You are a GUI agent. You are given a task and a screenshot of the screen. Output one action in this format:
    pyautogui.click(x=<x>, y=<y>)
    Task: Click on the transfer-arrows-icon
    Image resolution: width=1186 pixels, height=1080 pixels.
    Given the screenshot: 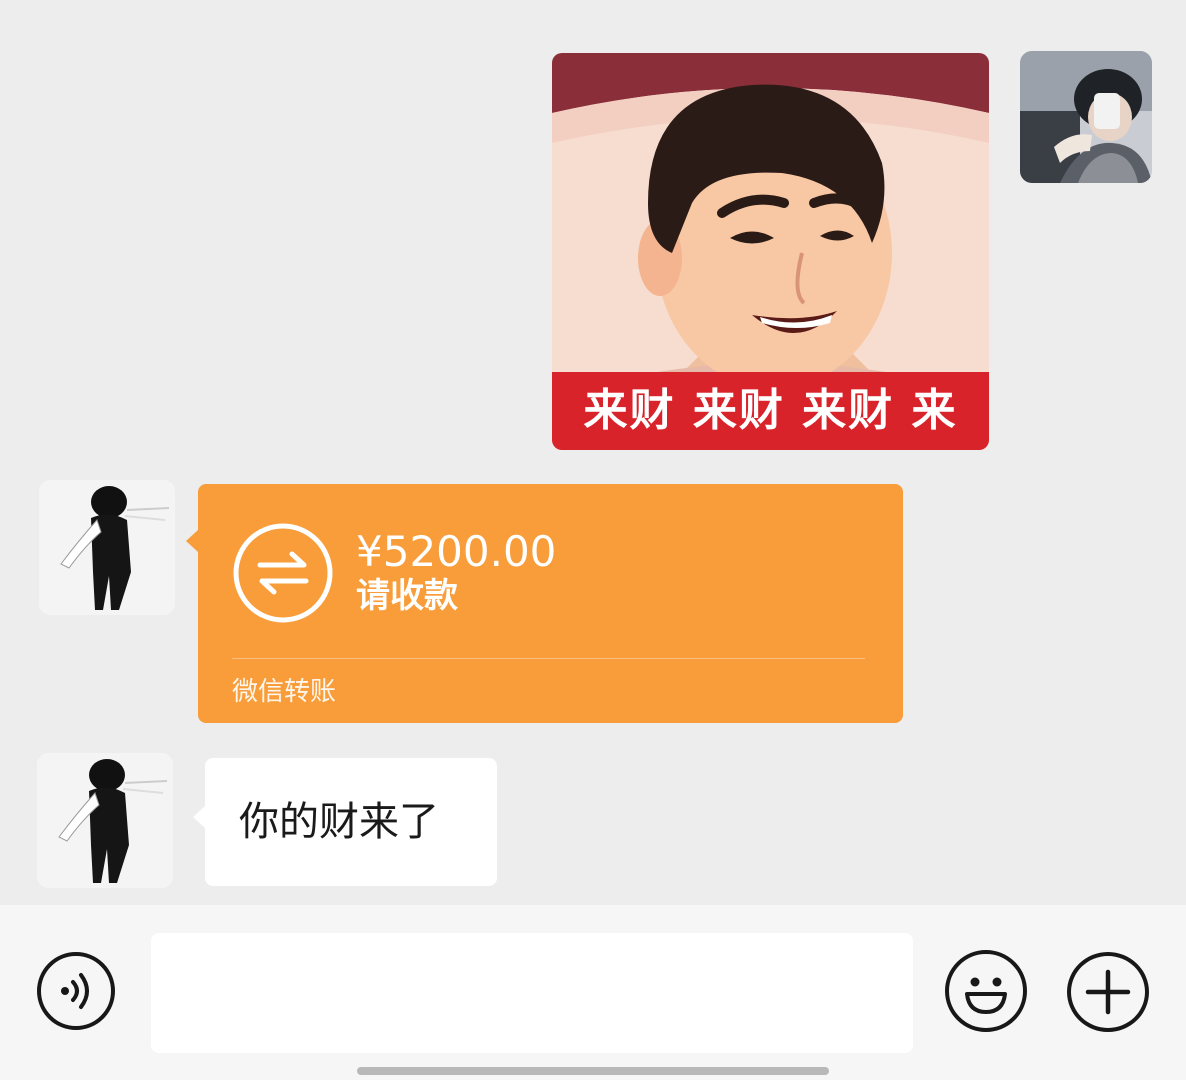 What is the action you would take?
    pyautogui.click(x=283, y=573)
    